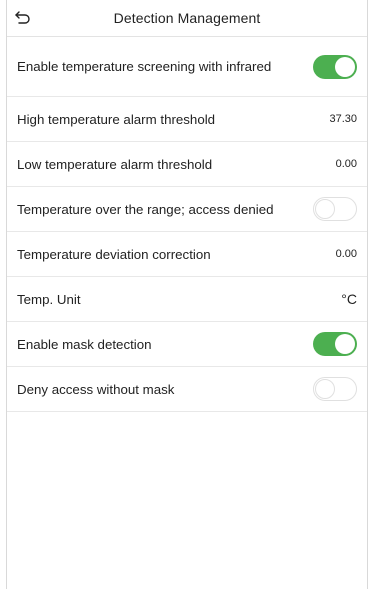  I want to click on back-button, so click(23, 18).